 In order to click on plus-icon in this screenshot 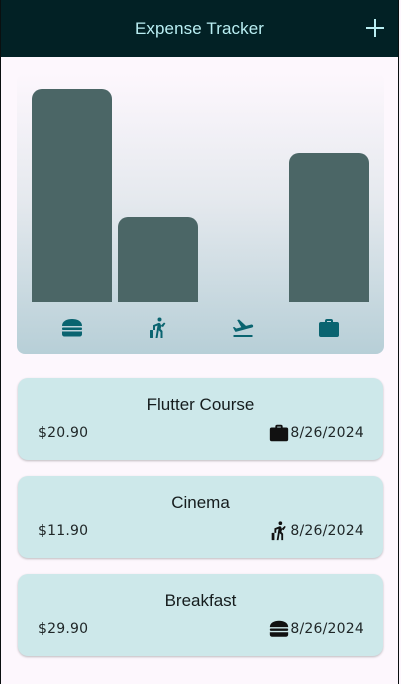, I will do `click(375, 28)`.